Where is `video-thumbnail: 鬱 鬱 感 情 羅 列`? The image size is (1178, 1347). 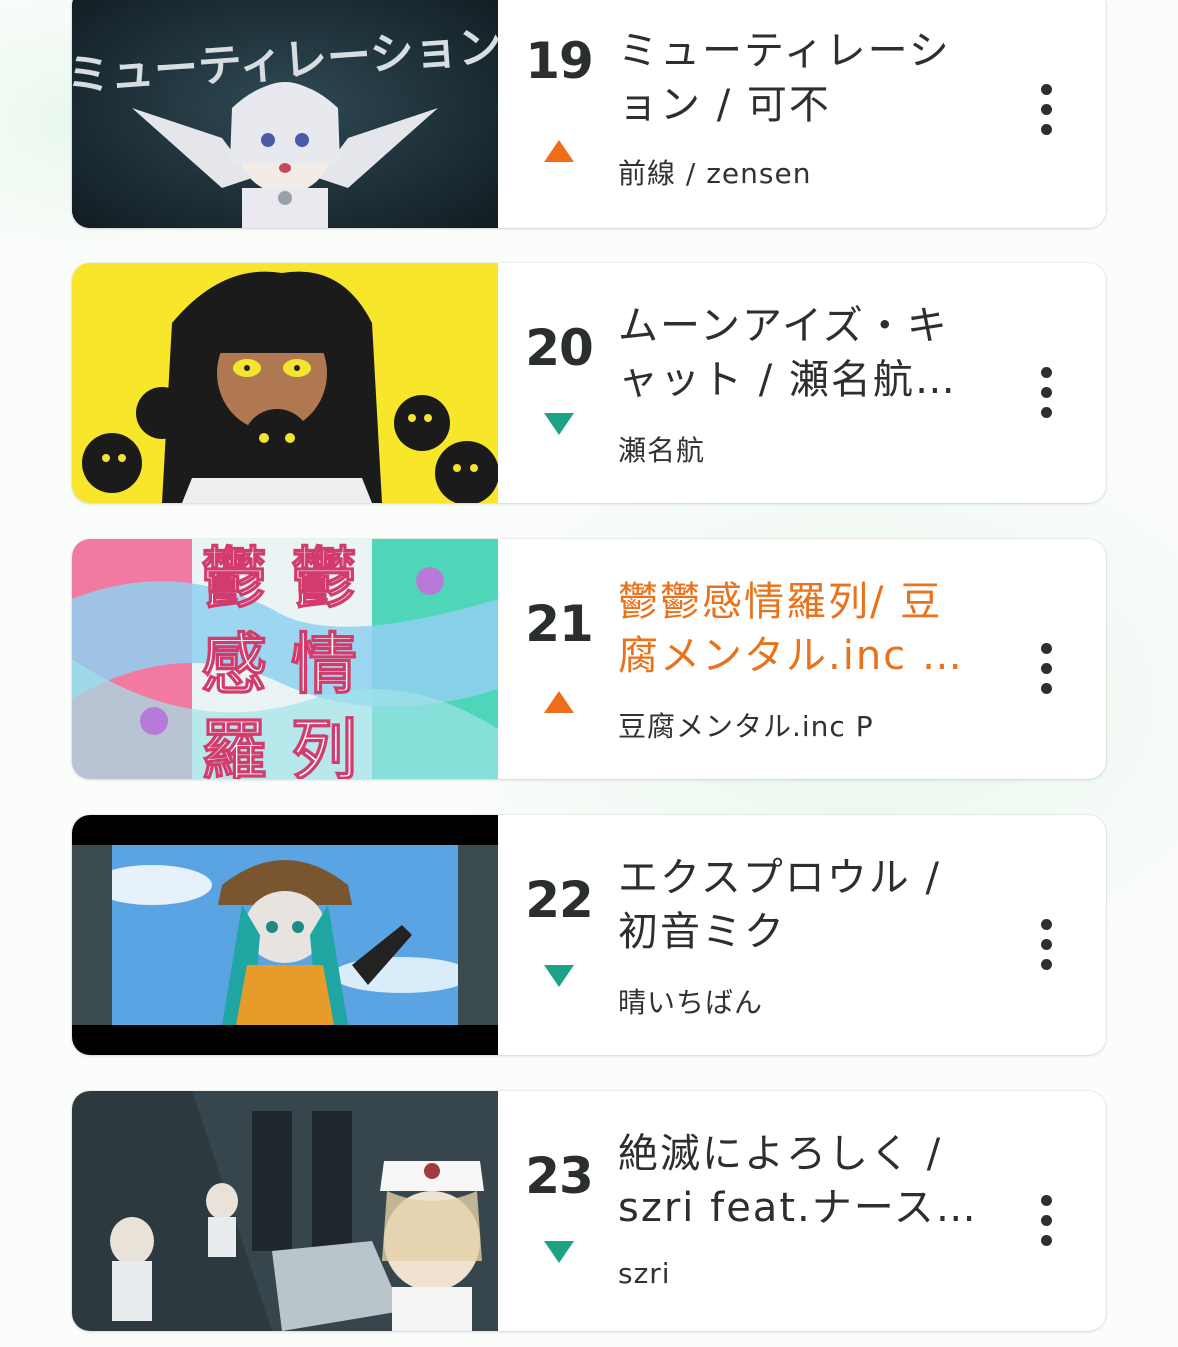 video-thumbnail: 鬱 鬱 感 情 羅 列 is located at coordinates (285, 659).